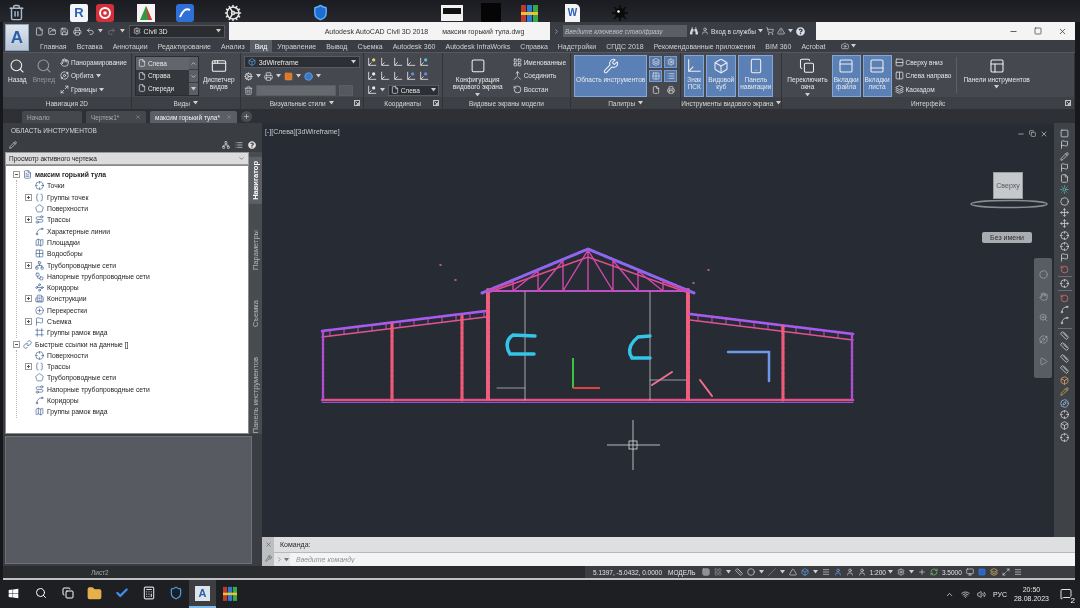  What do you see at coordinates (921, 572) in the screenshot?
I see `plus-icon` at bounding box center [921, 572].